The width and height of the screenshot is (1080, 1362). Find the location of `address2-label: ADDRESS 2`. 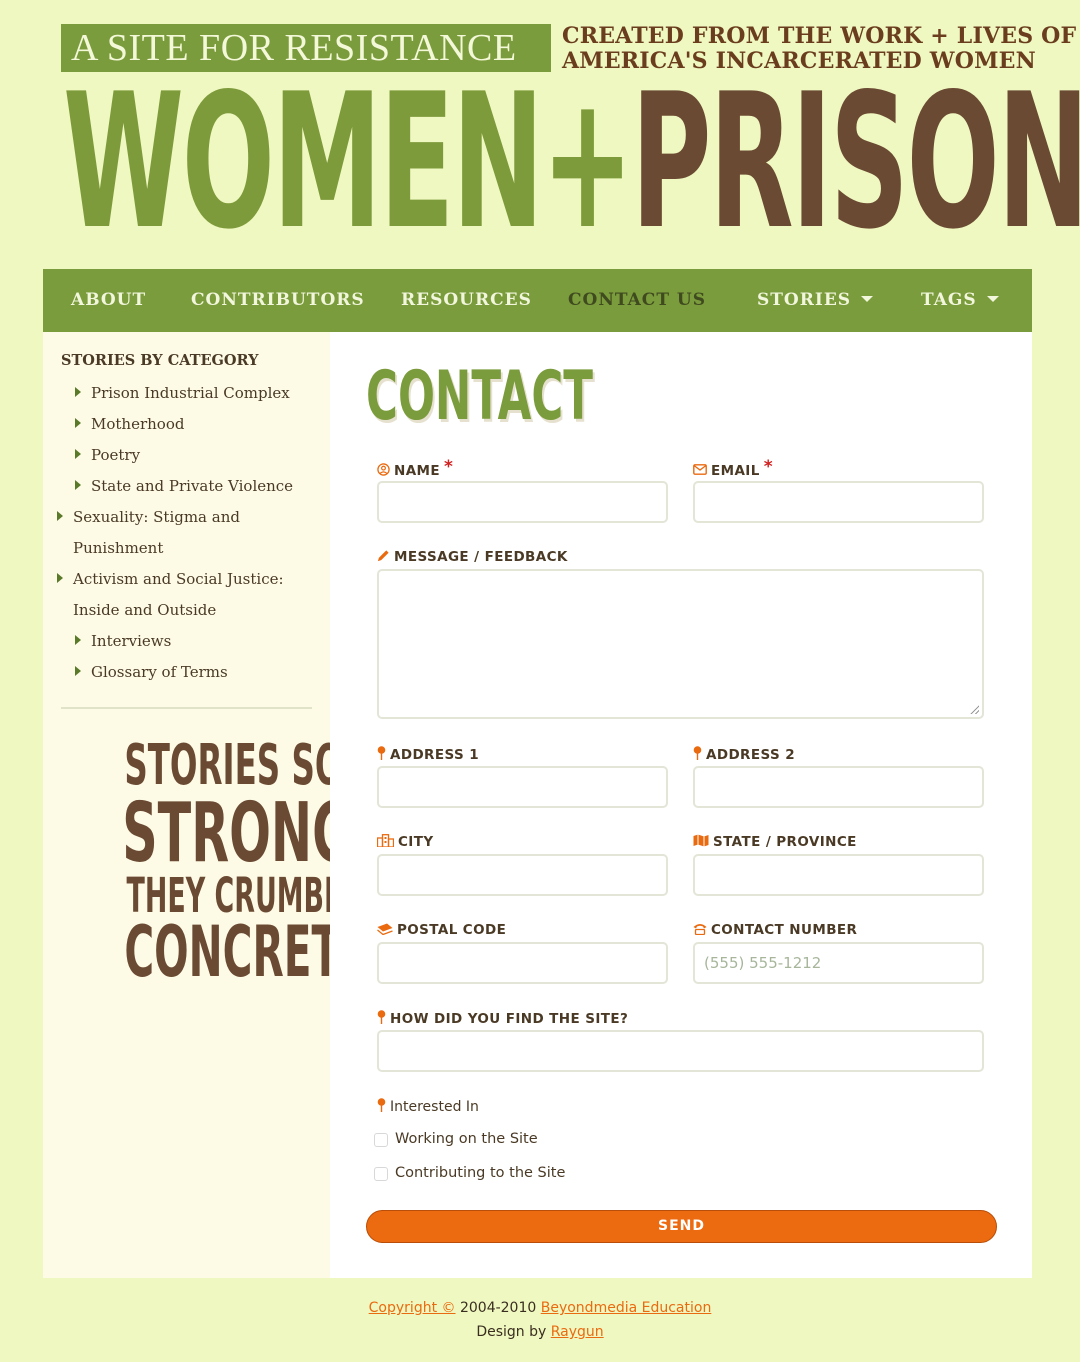

address2-label: ADDRESS 2 is located at coordinates (744, 754).